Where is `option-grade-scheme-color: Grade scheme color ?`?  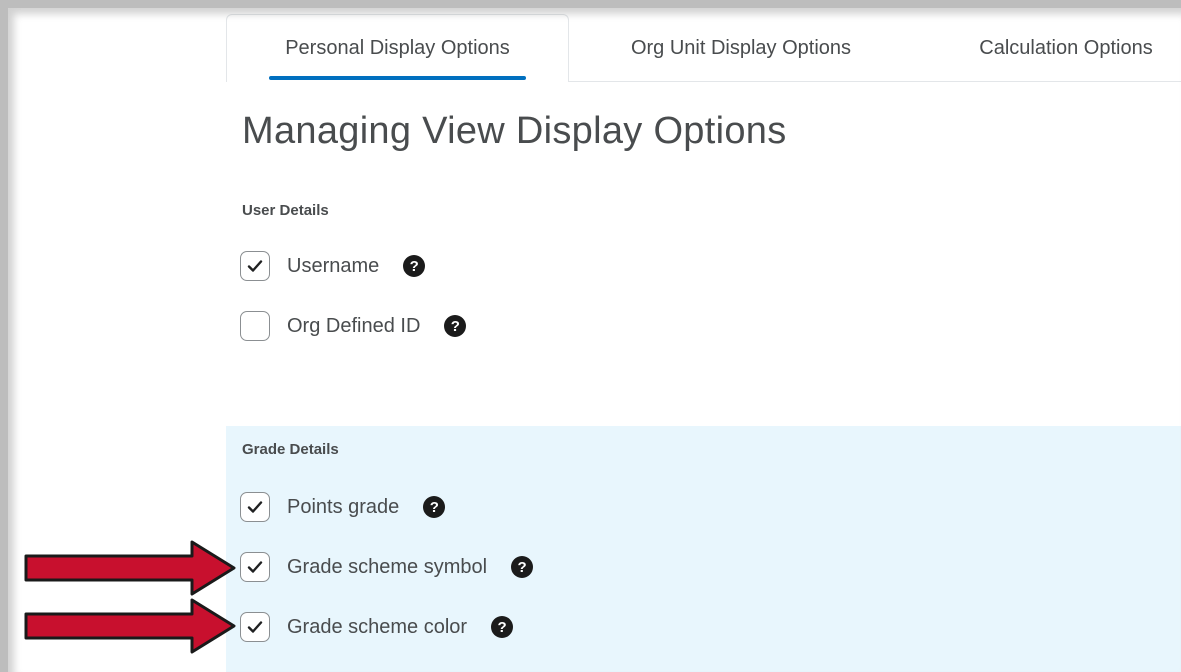
option-grade-scheme-color: Grade scheme color ? is located at coordinates (377, 627).